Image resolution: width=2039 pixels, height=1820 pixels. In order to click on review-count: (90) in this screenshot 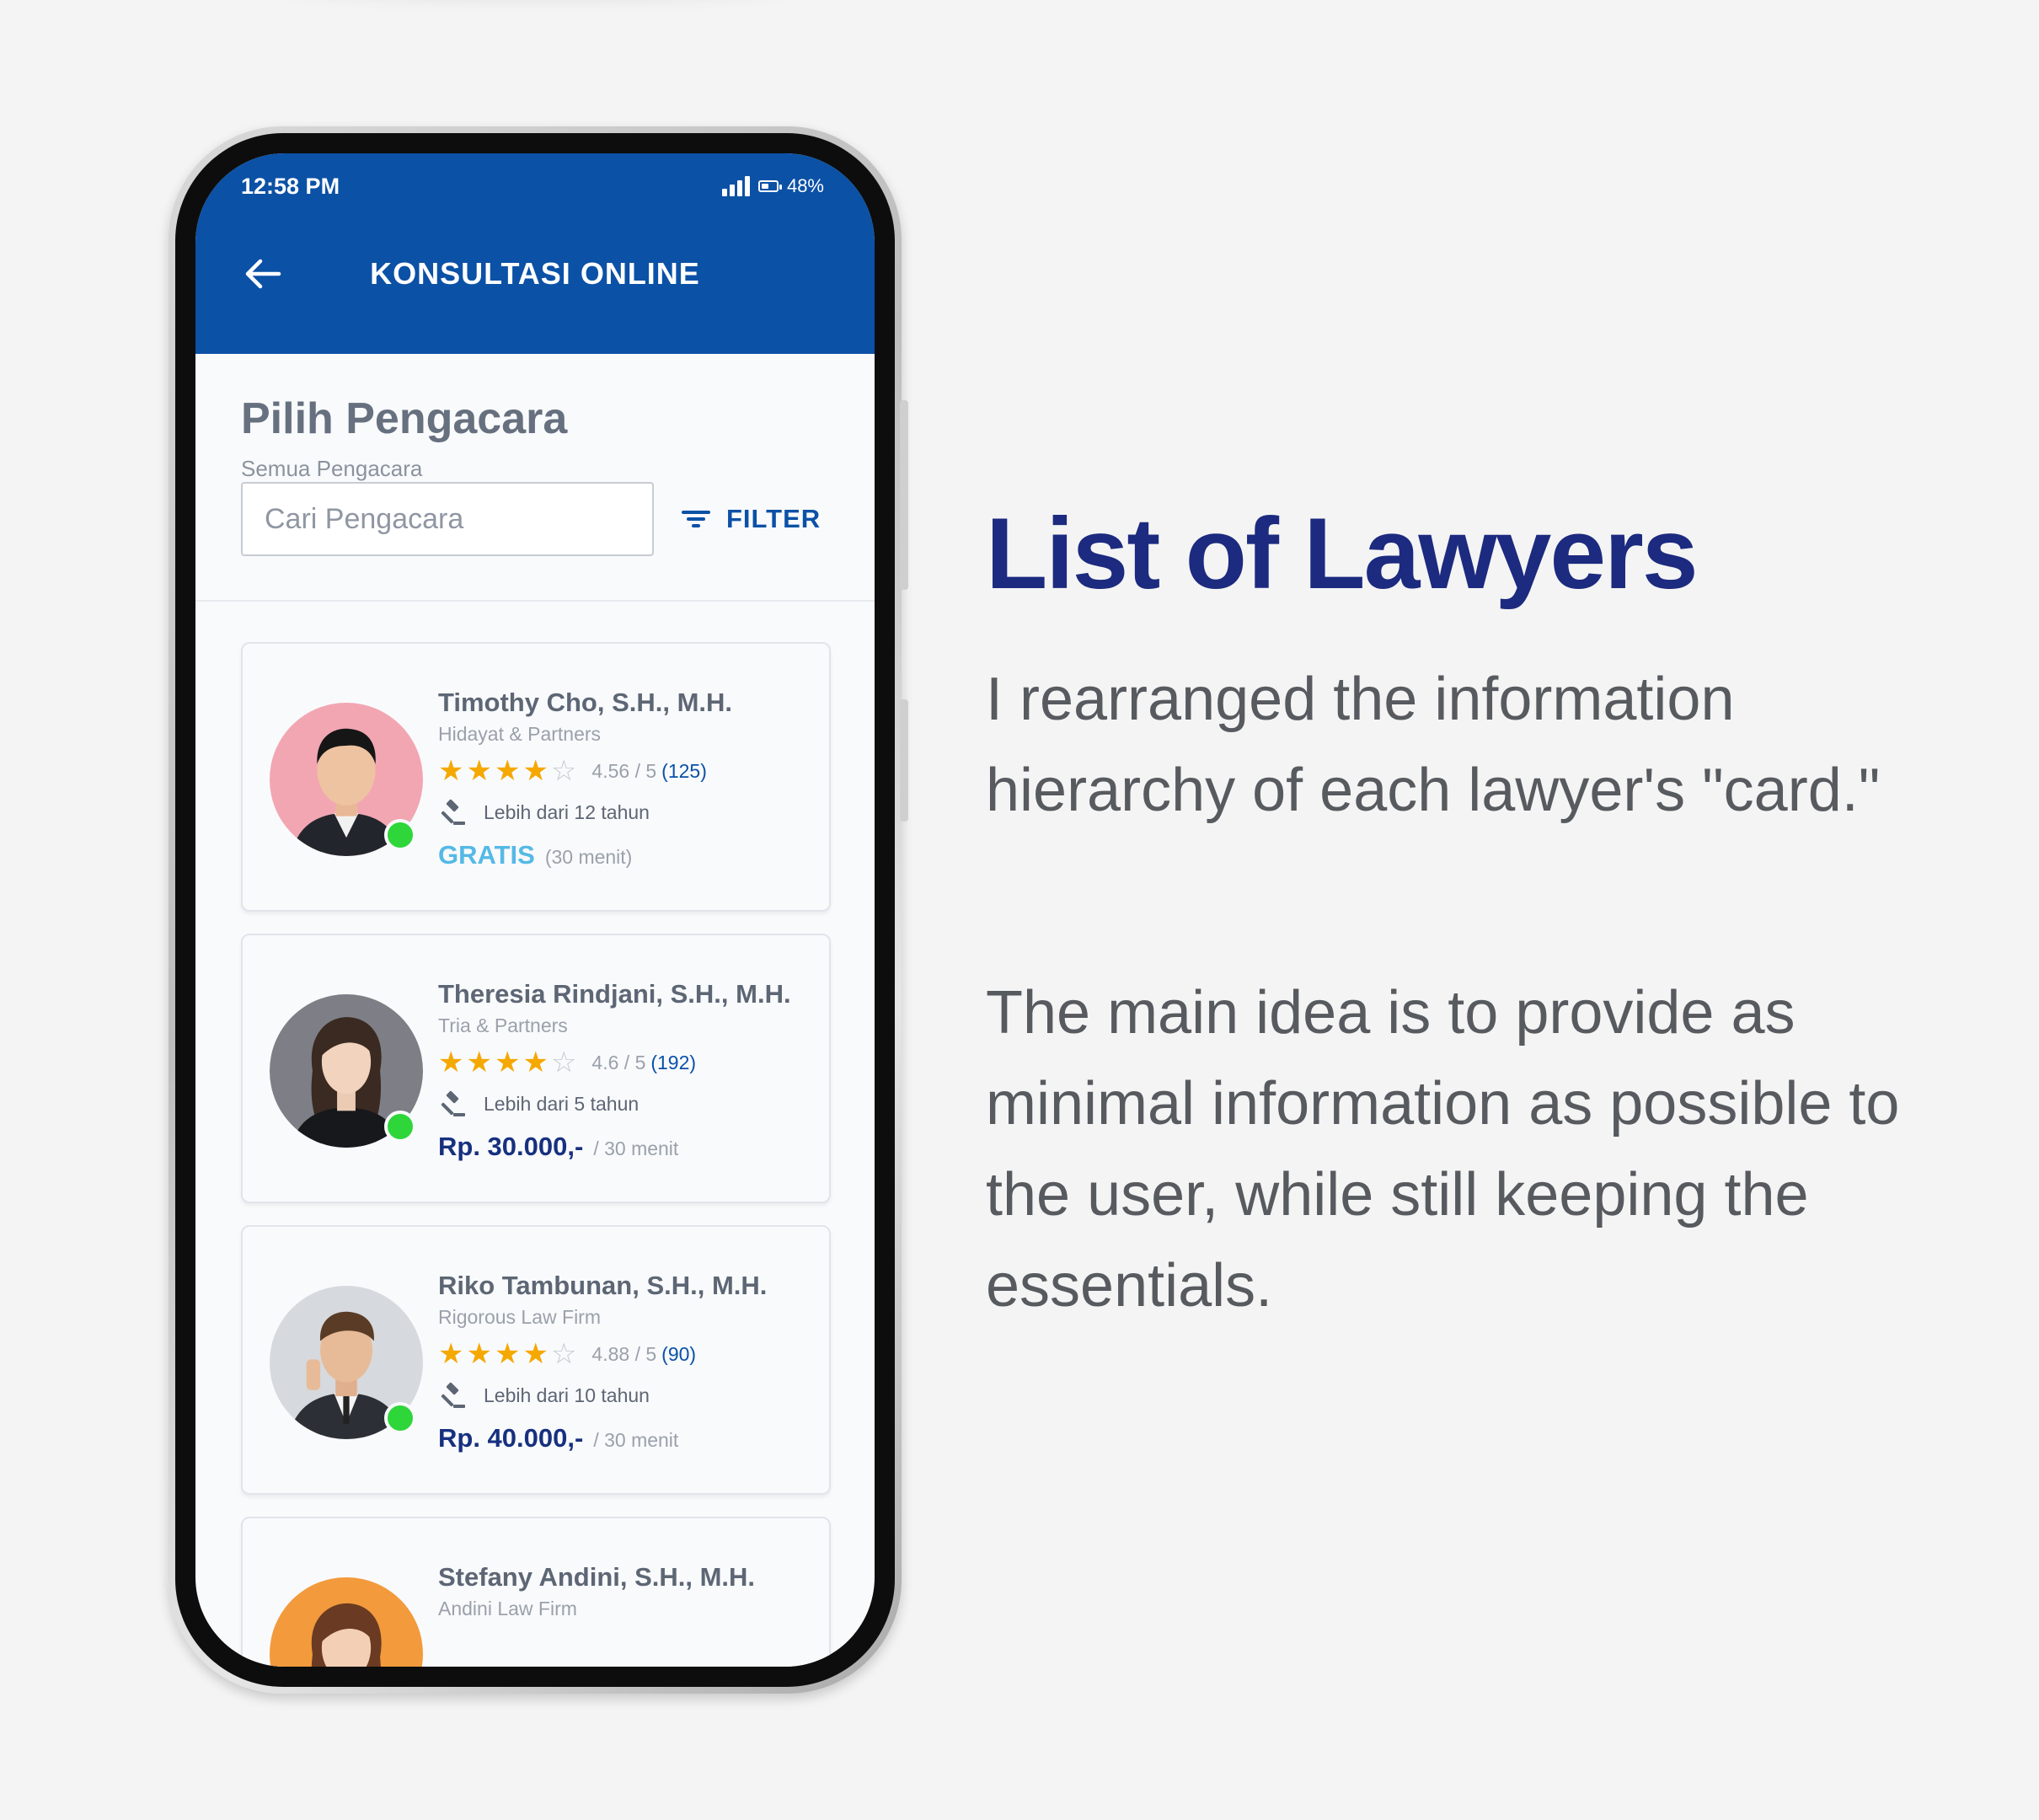, I will do `click(679, 1353)`.